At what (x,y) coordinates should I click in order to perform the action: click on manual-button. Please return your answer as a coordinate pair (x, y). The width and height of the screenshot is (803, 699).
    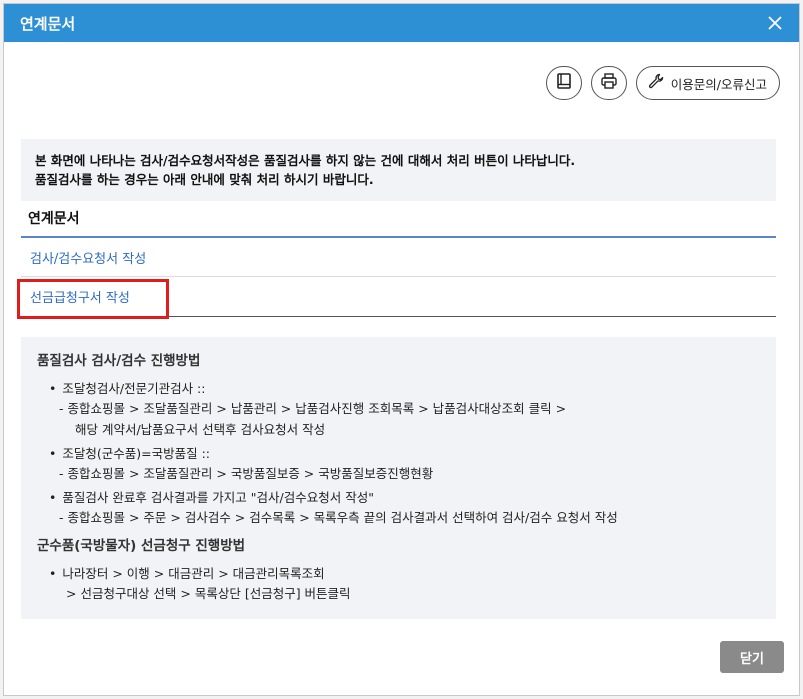
    Looking at the image, I should click on (563, 83).